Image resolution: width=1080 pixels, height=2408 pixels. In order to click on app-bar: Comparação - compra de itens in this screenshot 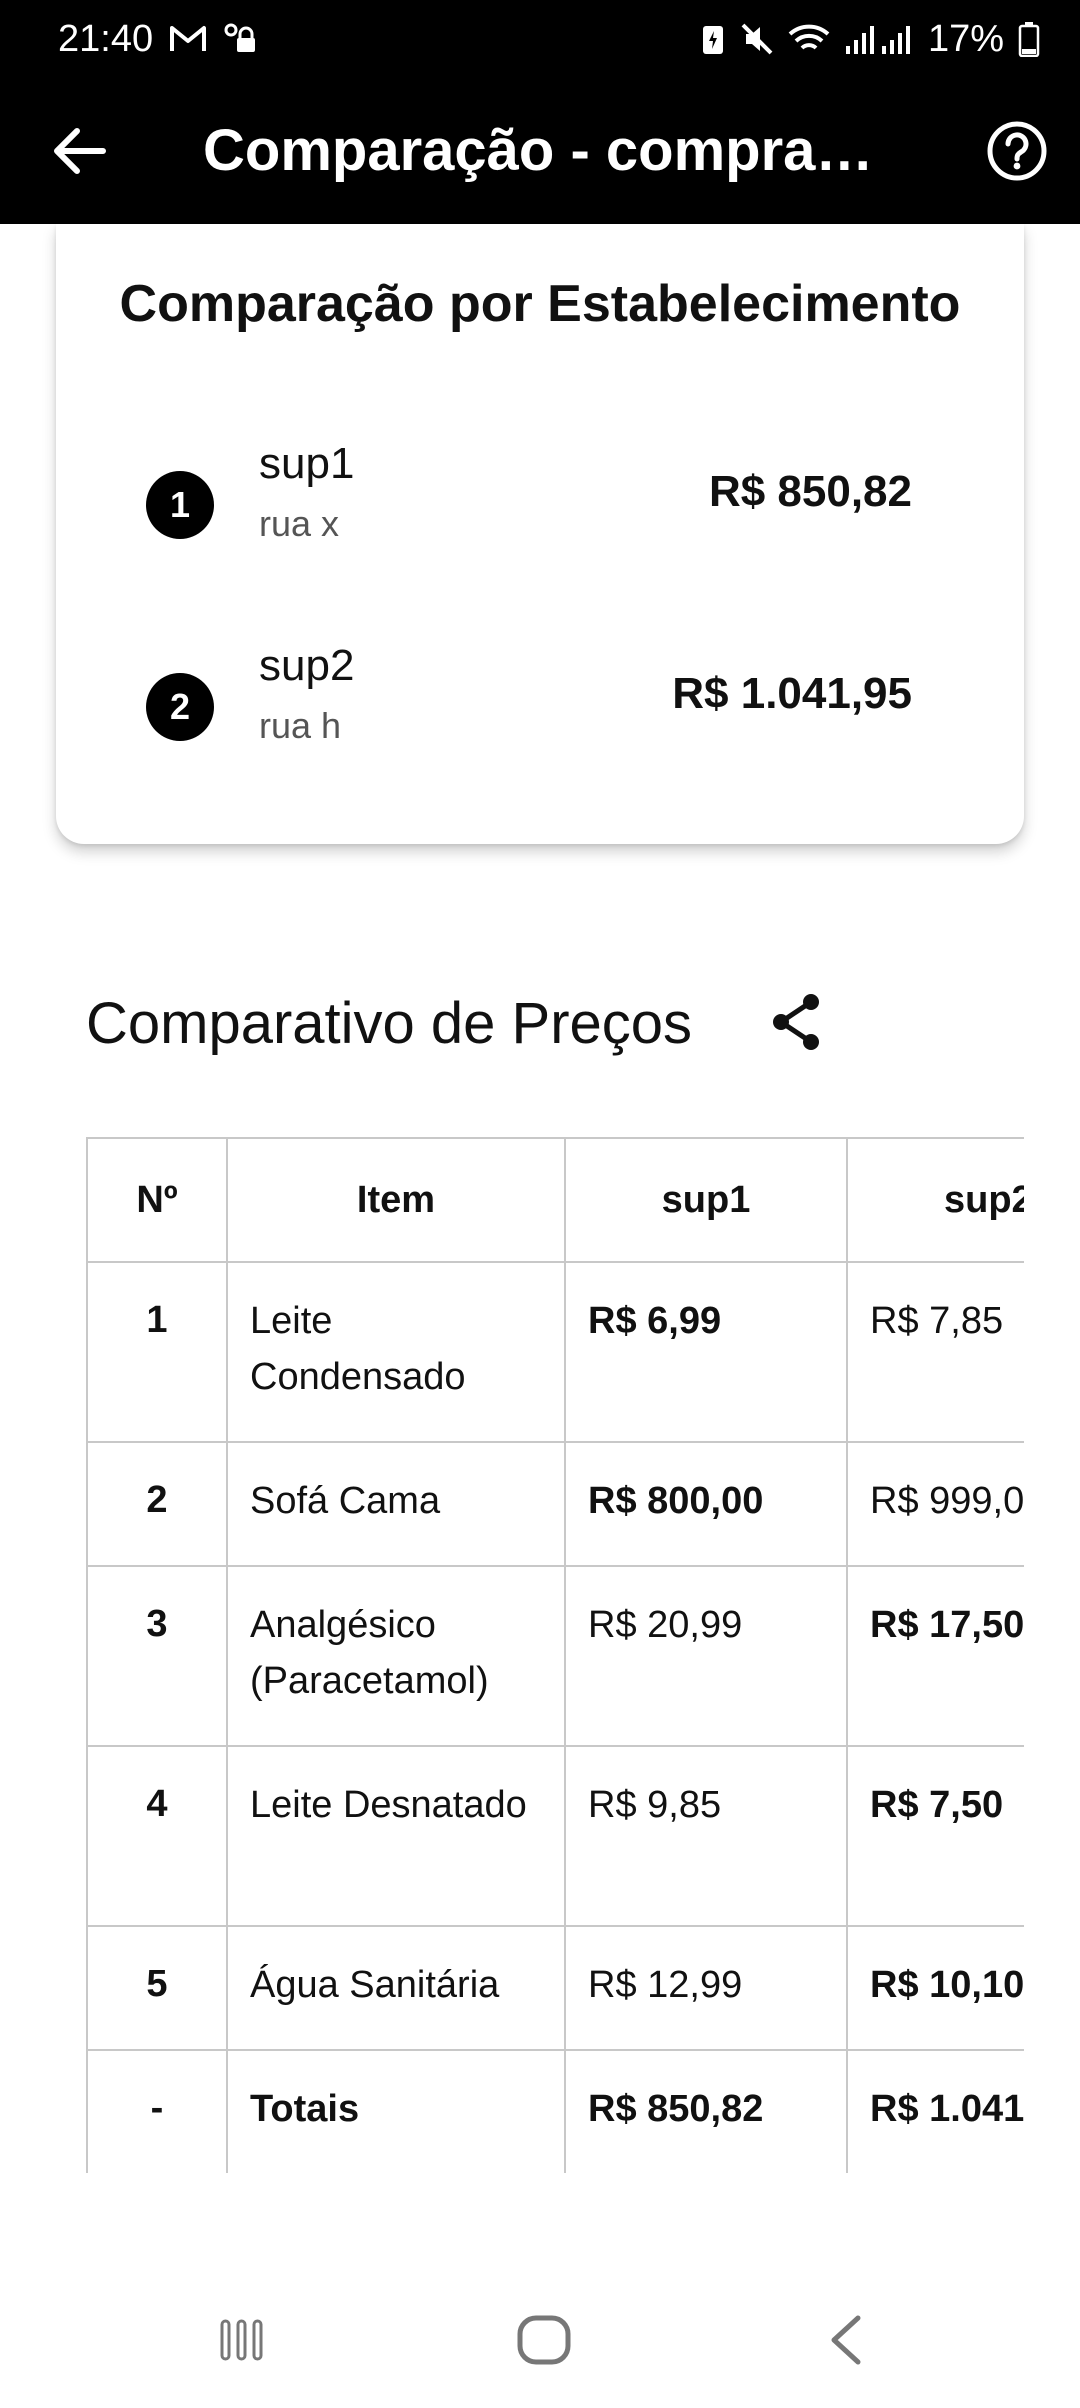, I will do `click(540, 151)`.